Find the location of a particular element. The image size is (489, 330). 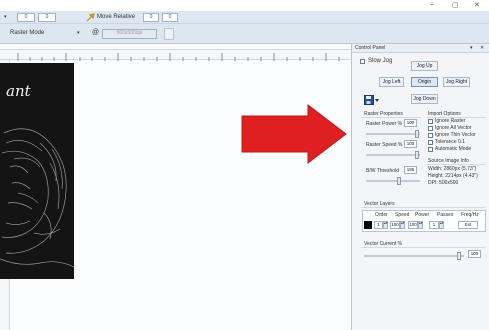

move-x-field: 0 is located at coordinates (26, 17).